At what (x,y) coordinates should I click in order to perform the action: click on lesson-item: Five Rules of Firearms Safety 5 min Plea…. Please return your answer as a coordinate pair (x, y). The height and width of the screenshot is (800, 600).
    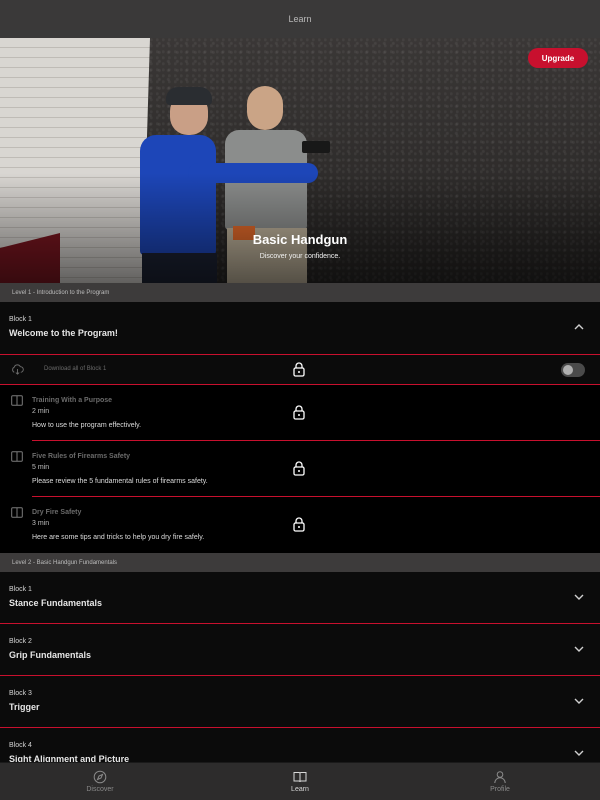
    Looking at the image, I should click on (300, 469).